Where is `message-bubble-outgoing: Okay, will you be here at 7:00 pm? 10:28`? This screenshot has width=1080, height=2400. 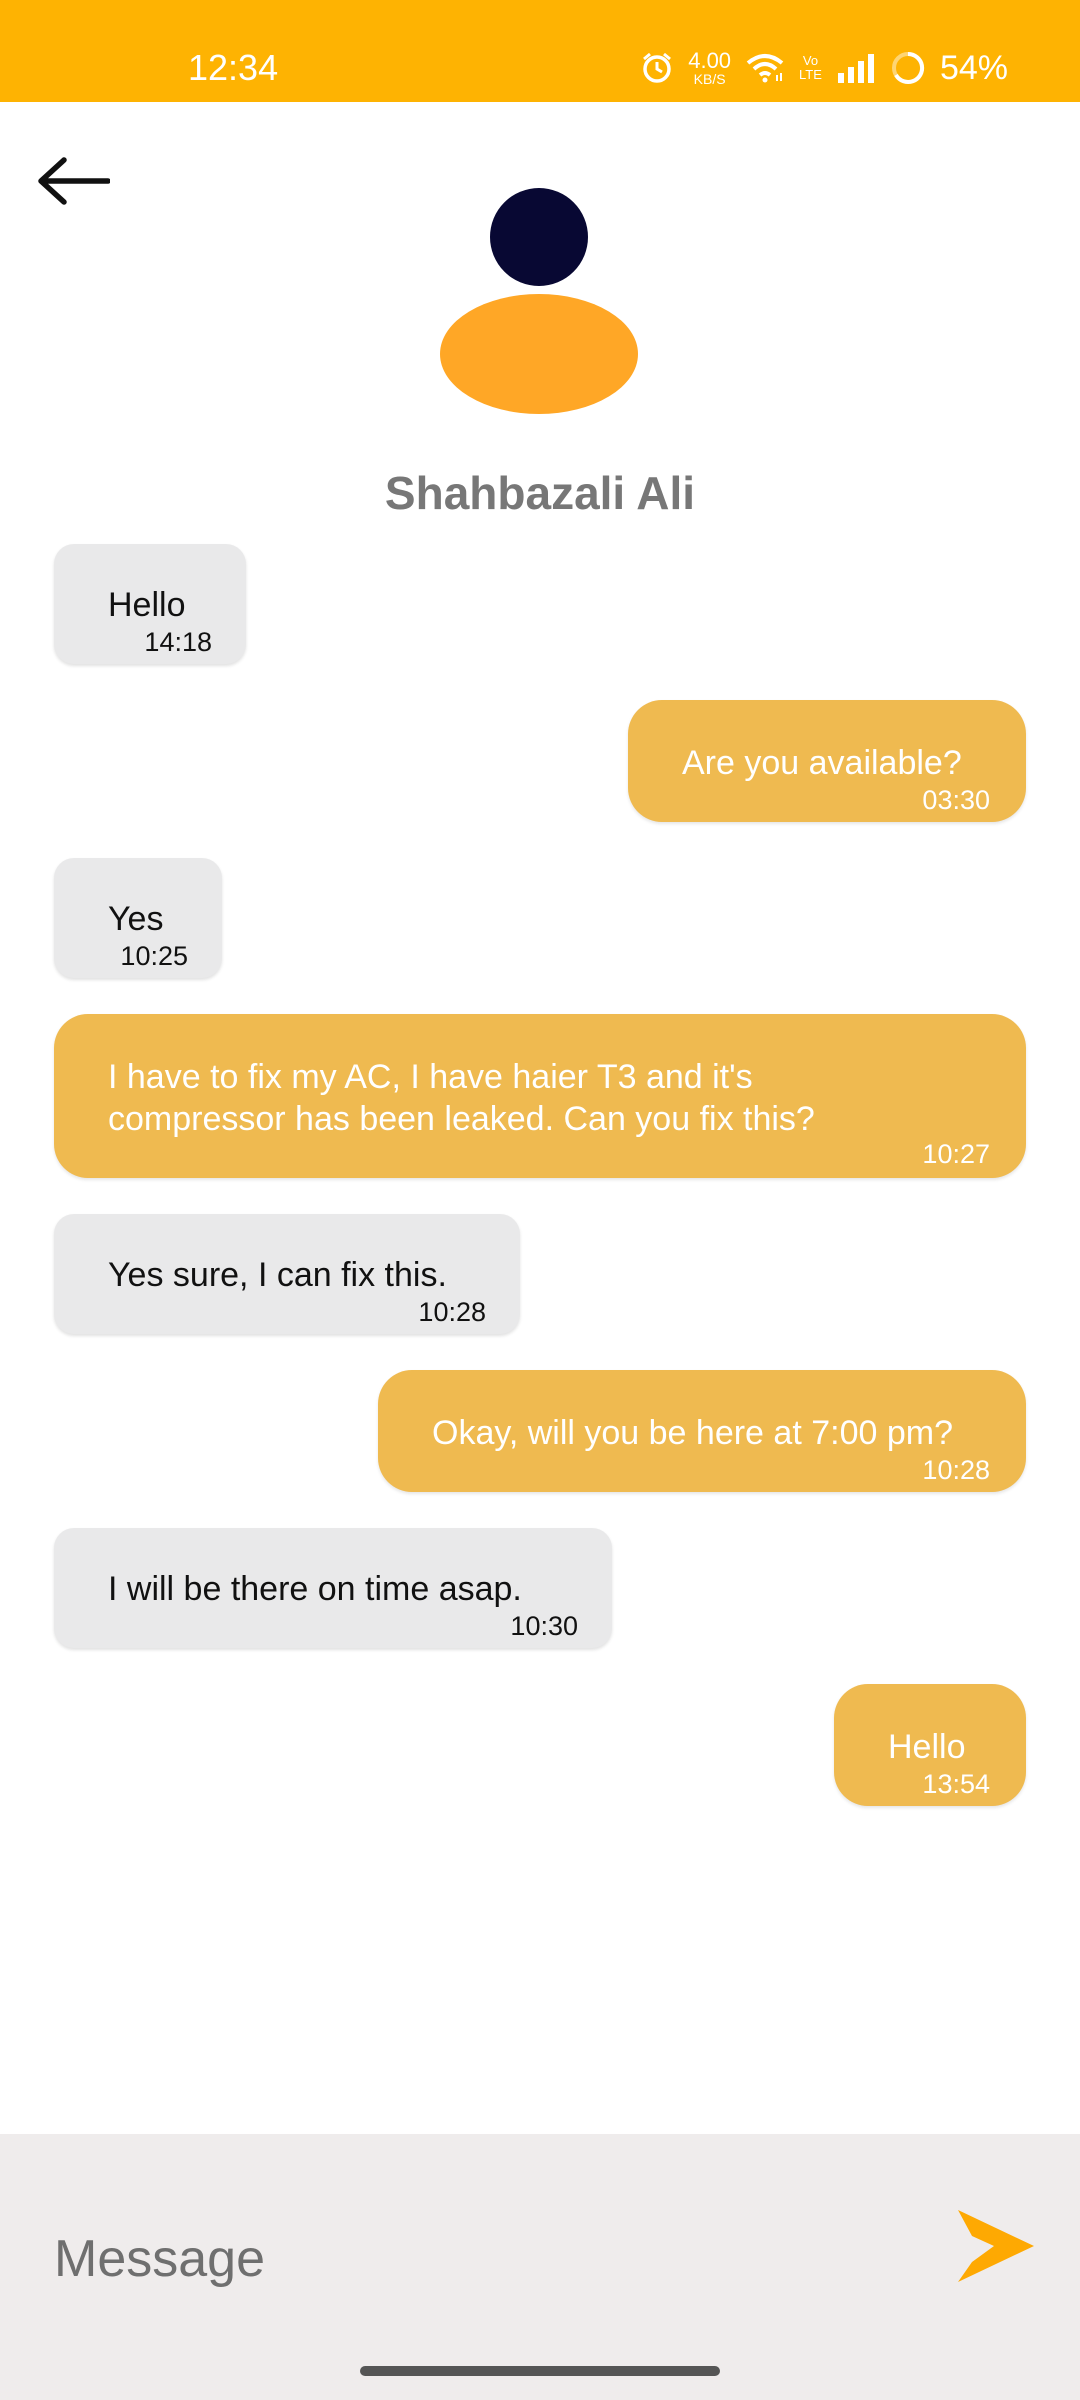 message-bubble-outgoing: Okay, will you be here at 7:00 pm? 10:28 is located at coordinates (702, 1431).